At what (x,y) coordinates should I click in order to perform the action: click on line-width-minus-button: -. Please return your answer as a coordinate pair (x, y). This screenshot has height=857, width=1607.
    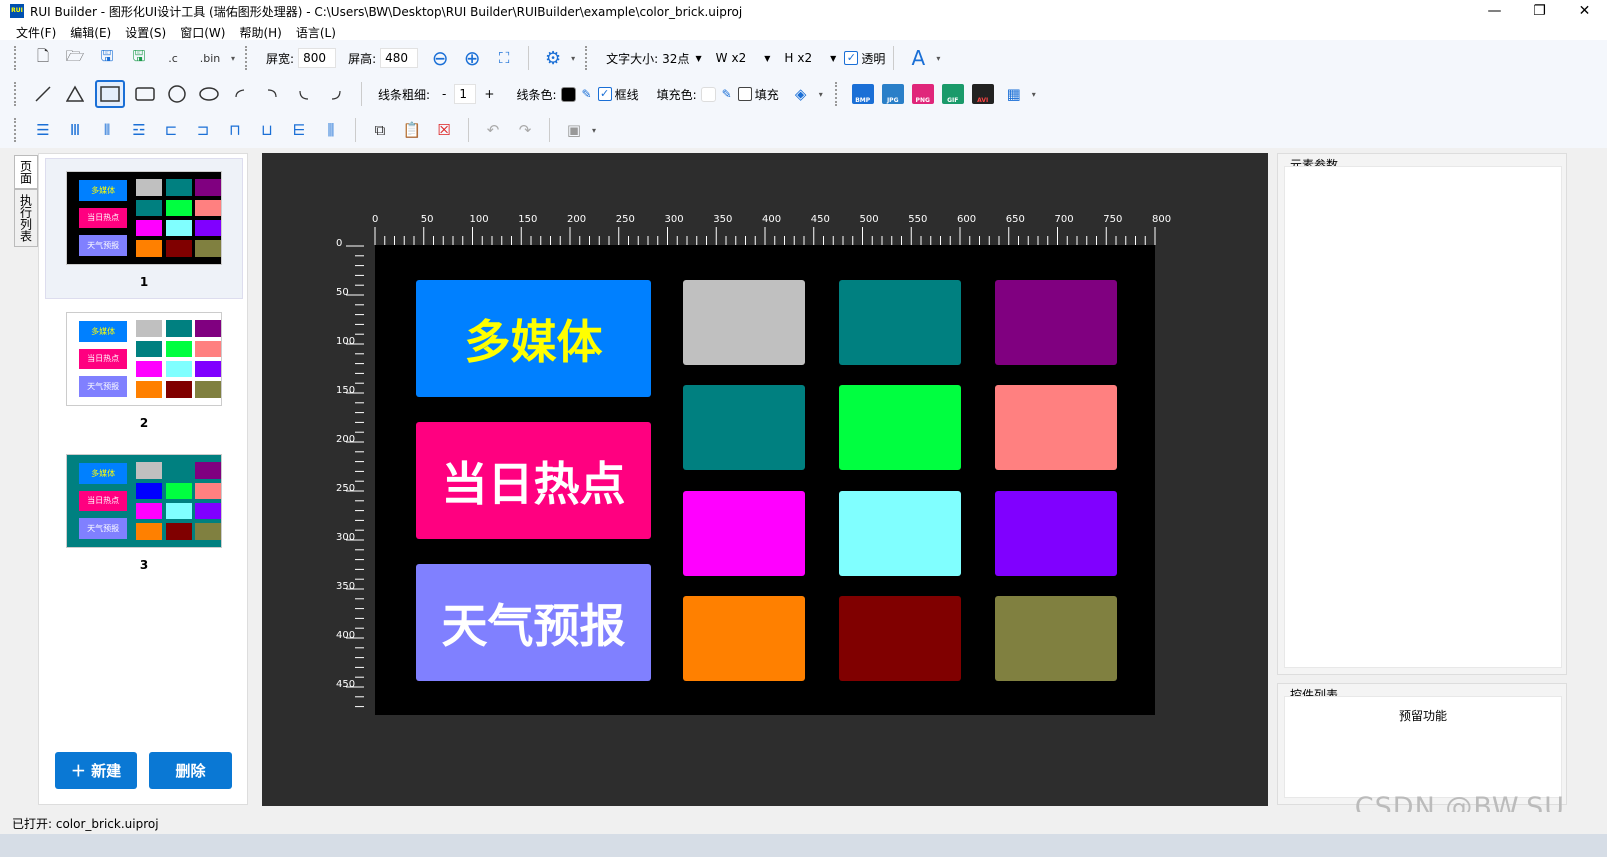
    Looking at the image, I should click on (444, 94).